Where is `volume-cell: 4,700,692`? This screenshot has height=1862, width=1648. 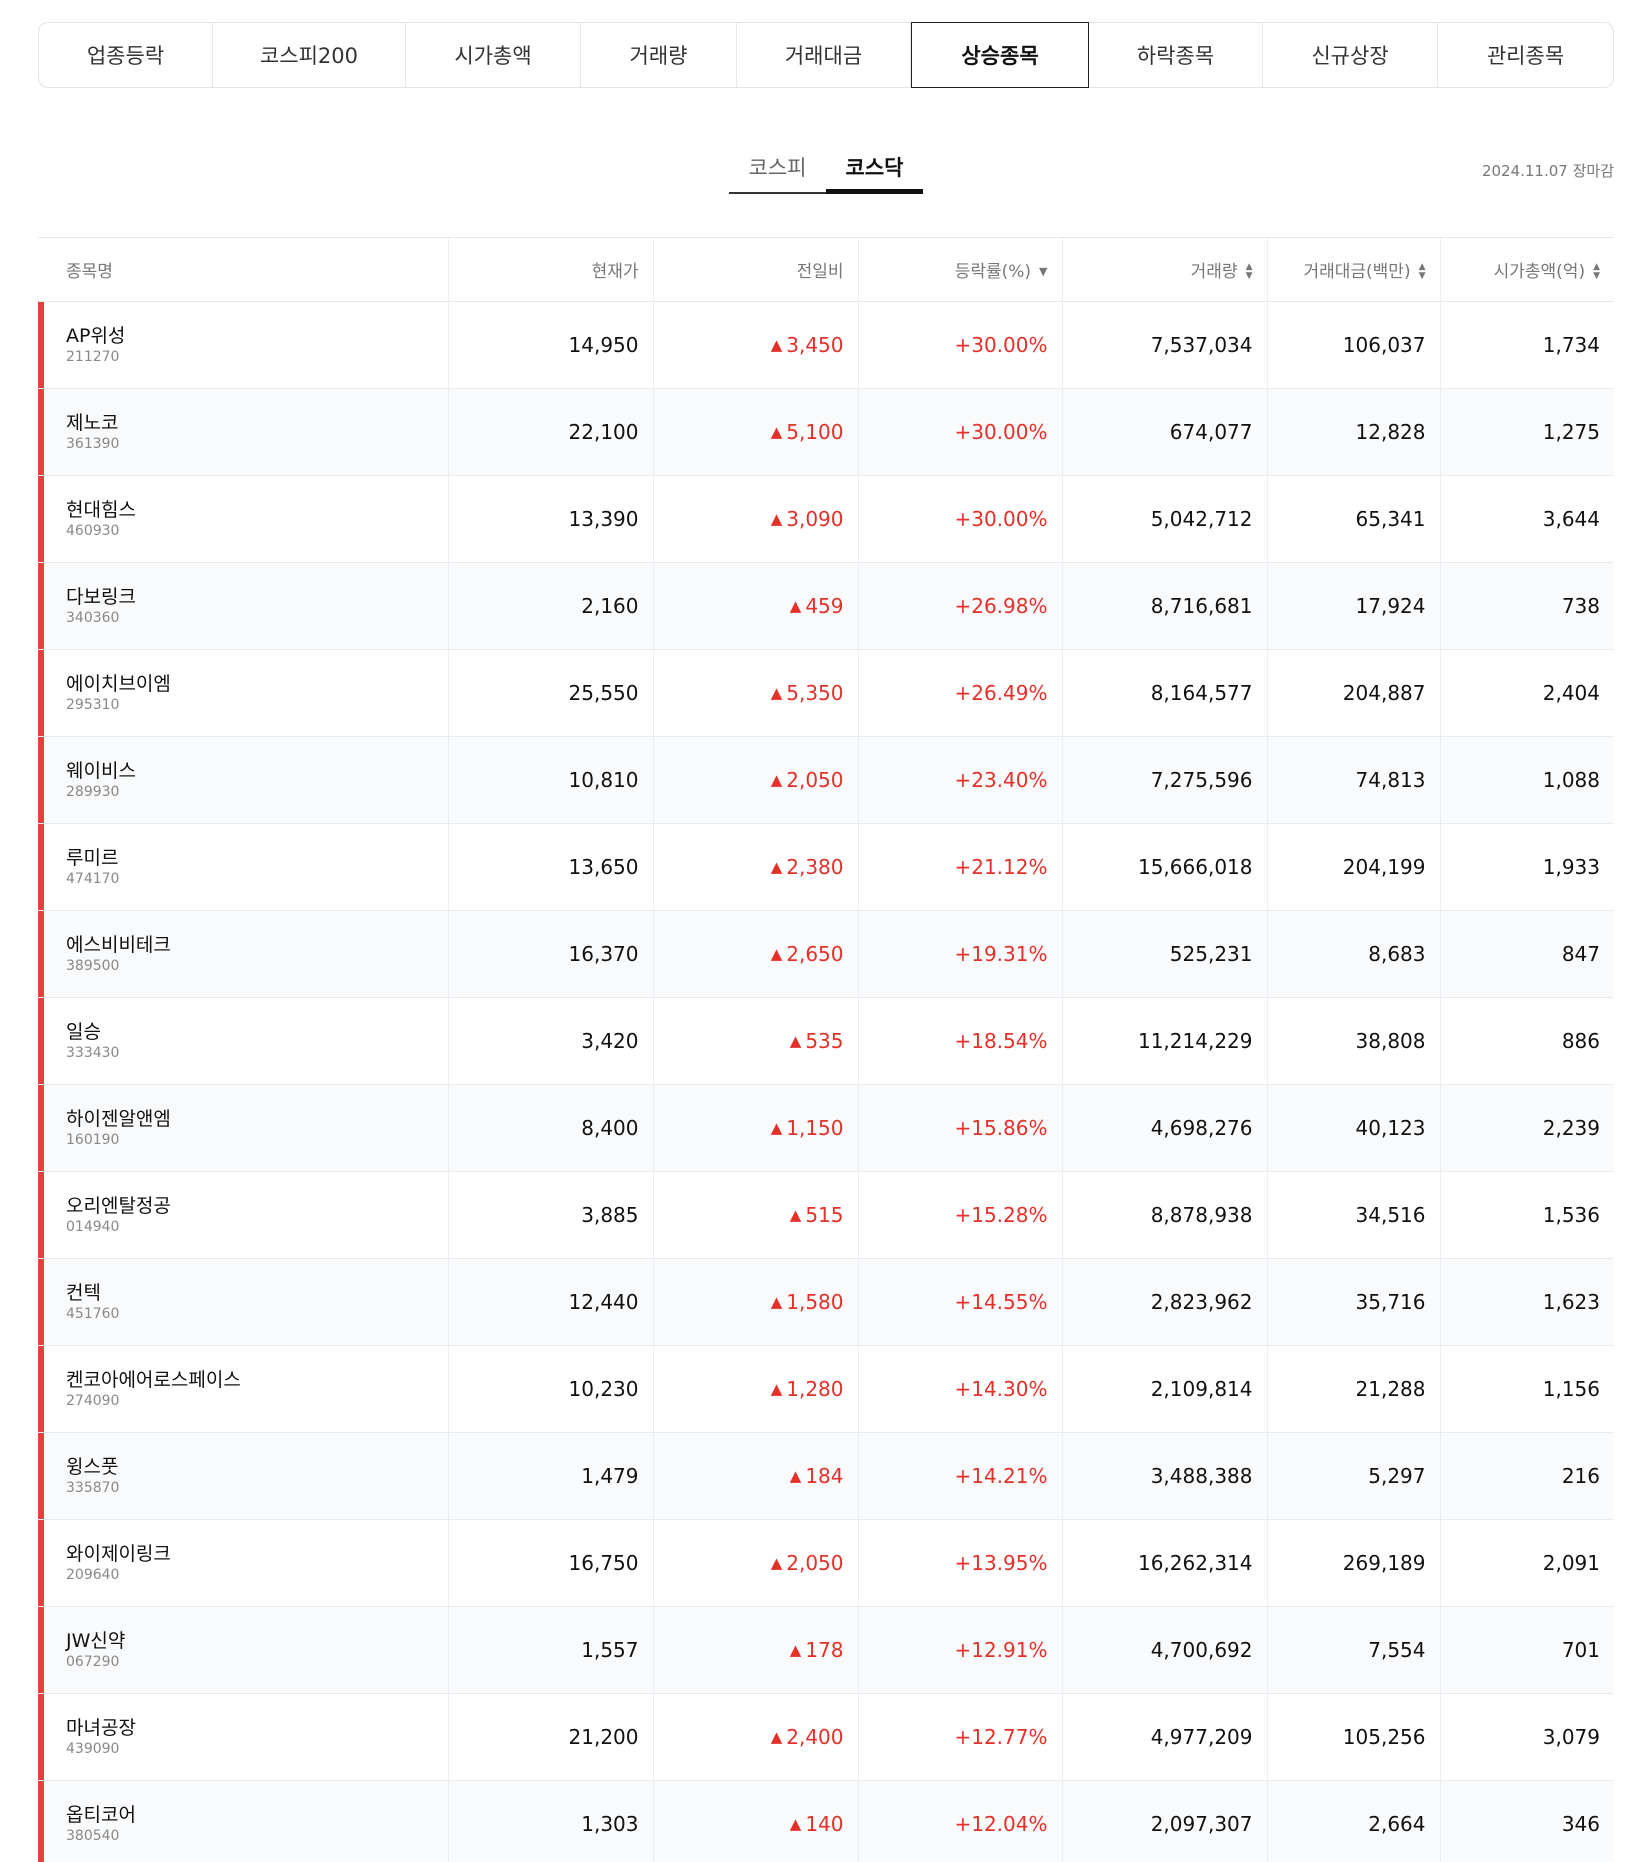 volume-cell: 4,700,692 is located at coordinates (1165, 1650).